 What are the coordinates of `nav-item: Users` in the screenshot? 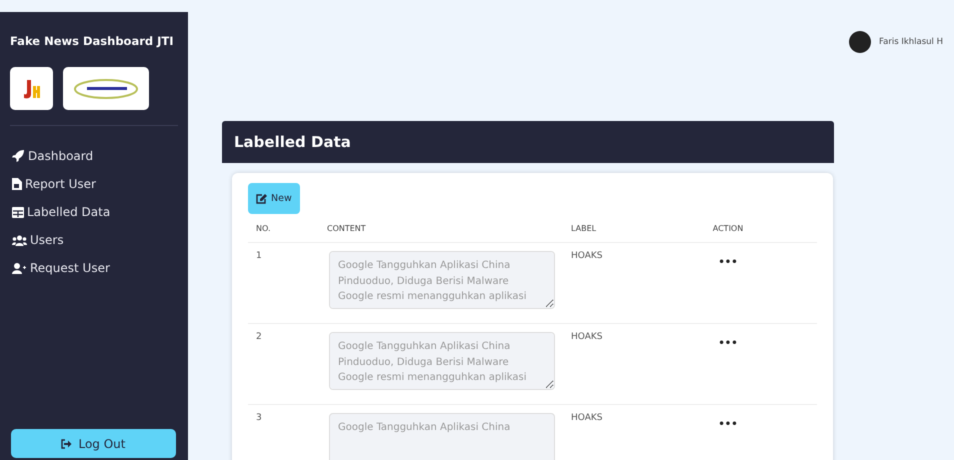 It's located at (94, 240).